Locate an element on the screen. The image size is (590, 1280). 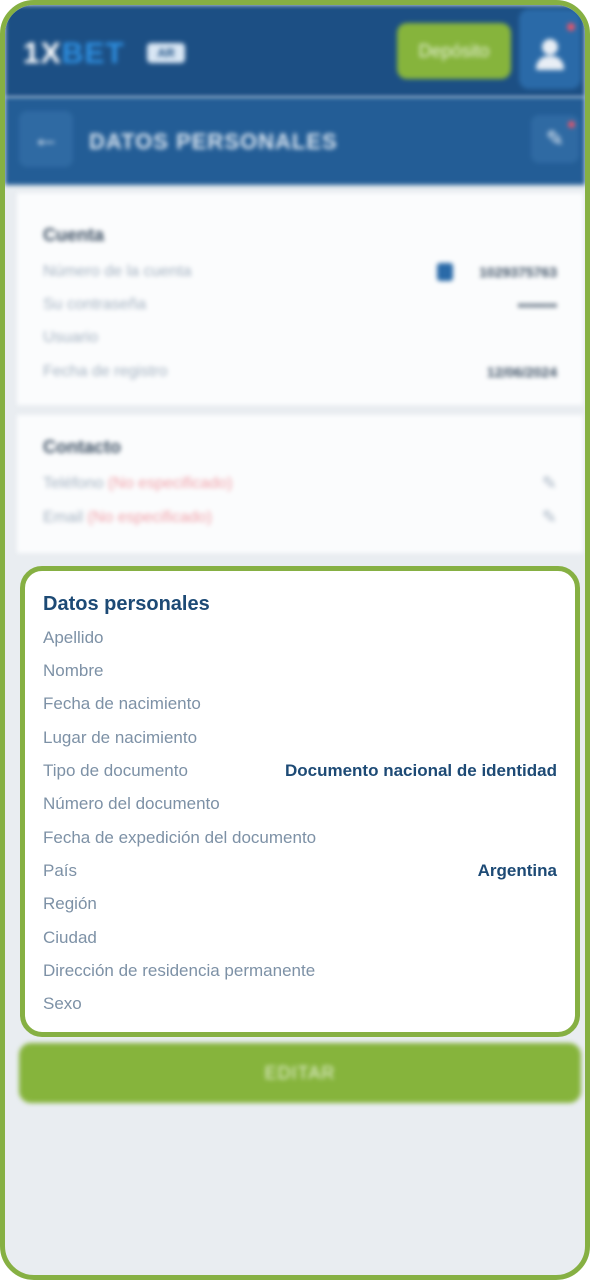
username-label: Usuario is located at coordinates (71, 337).